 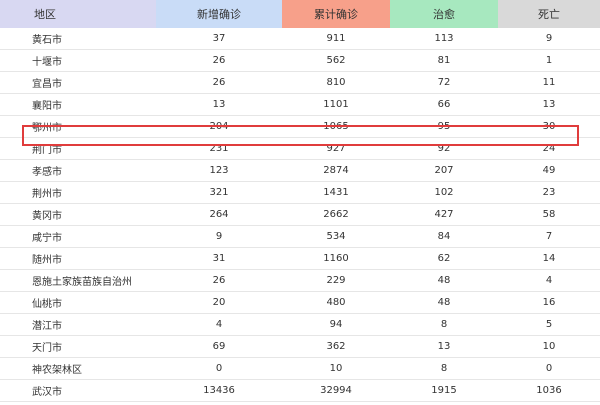 I want to click on total-confirmed-cell: 562, so click(x=336, y=60).